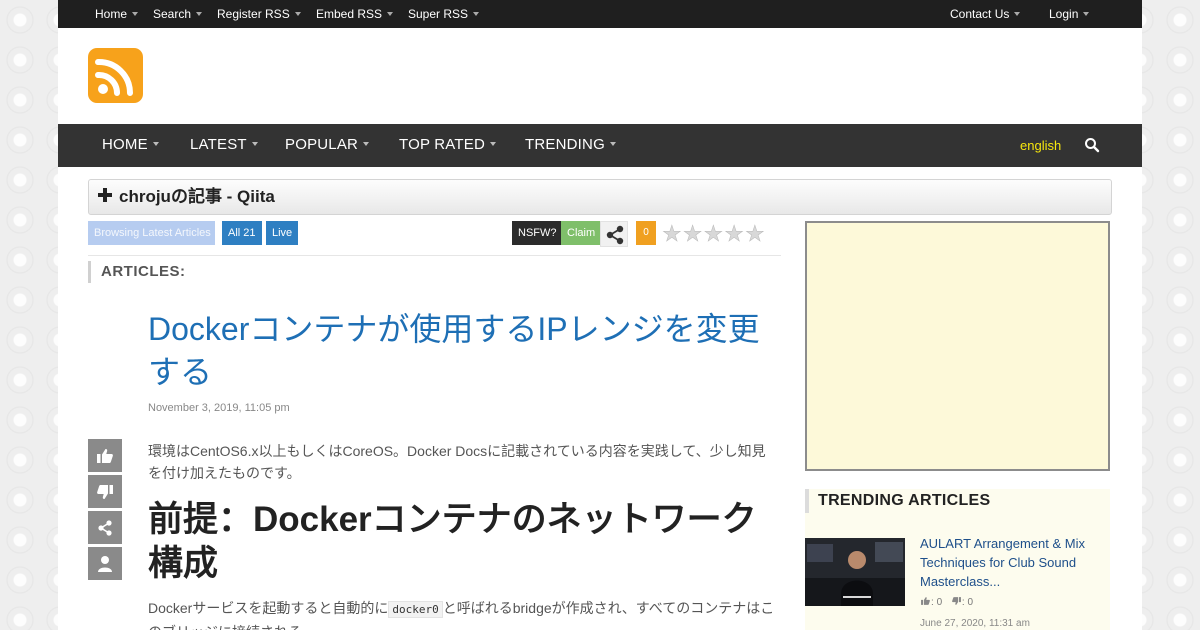 The height and width of the screenshot is (630, 1200). What do you see at coordinates (1092, 145) in the screenshot?
I see `search-icon` at bounding box center [1092, 145].